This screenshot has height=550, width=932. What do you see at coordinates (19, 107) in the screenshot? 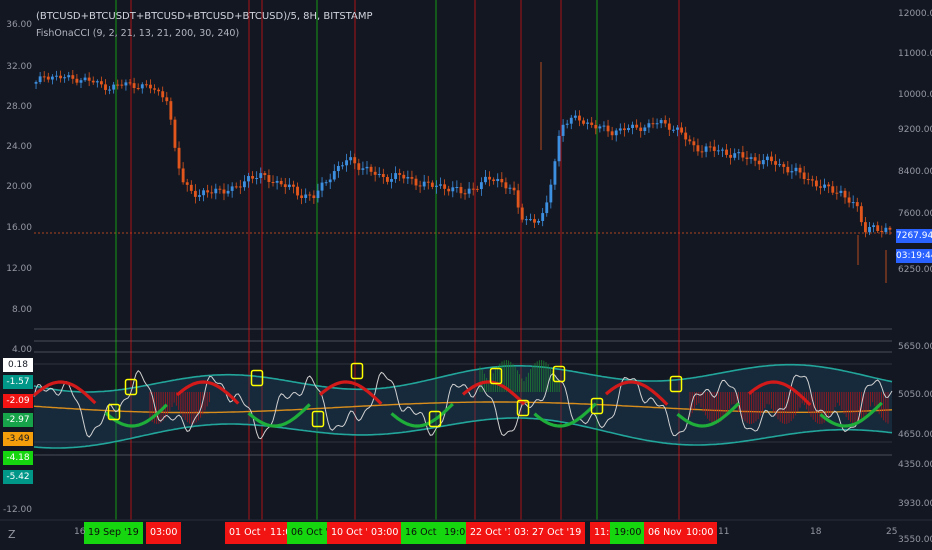
I see `left-axis-label: 28.00` at bounding box center [19, 107].